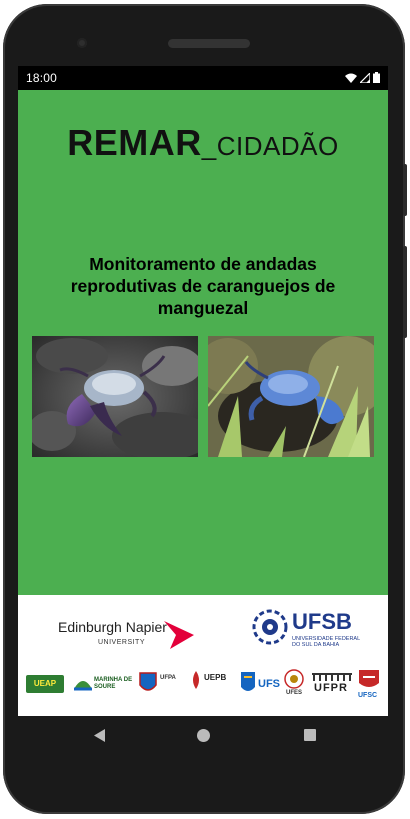  I want to click on status-time: 18:00, so click(42, 78).